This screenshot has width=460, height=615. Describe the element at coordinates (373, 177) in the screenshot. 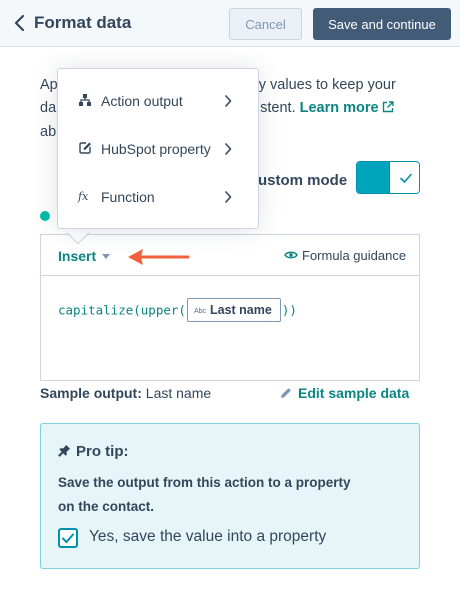

I see `toggle-track` at that location.